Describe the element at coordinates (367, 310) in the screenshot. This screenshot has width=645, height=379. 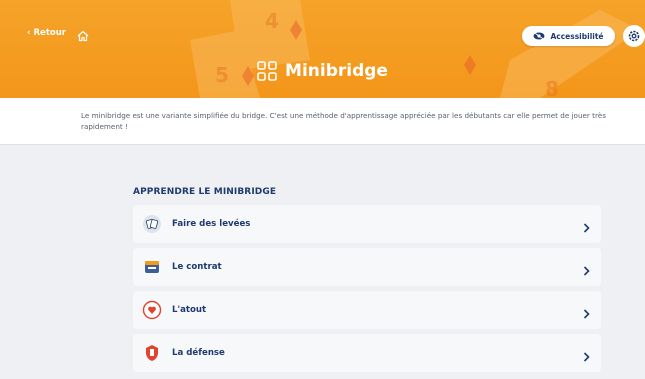
I see `list-item-l-atout: L'atout` at that location.